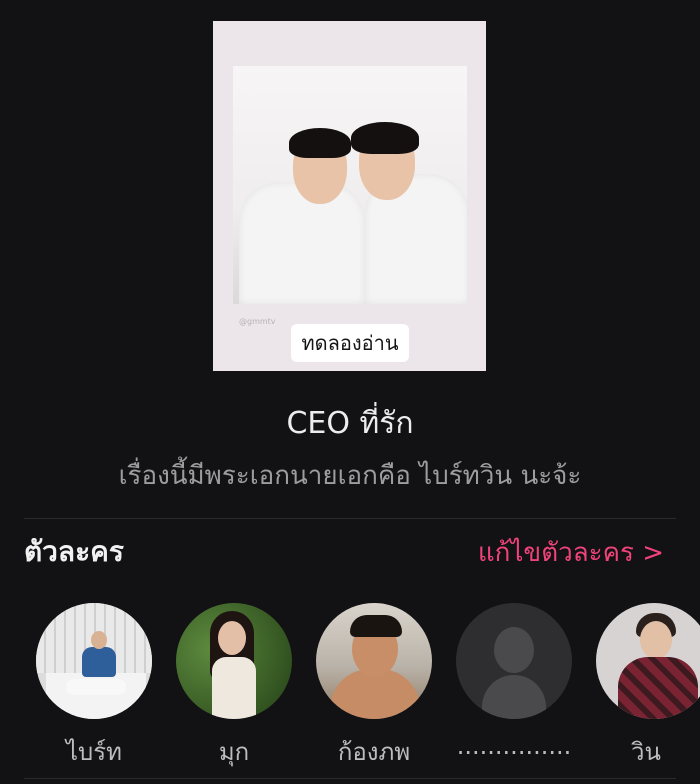 This screenshot has height=784, width=700. Describe the element at coordinates (374, 752) in the screenshot. I see `character-name-3: ก้องภพ` at that location.